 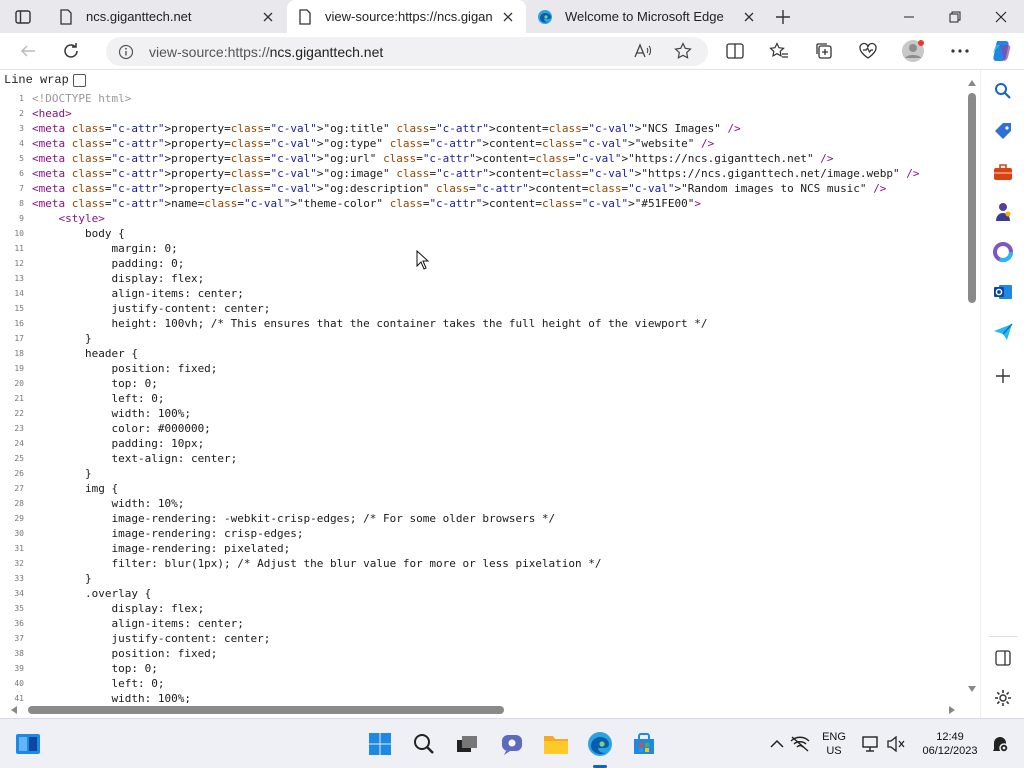 What do you see at coordinates (19, 623) in the screenshot?
I see `line-number: 36` at bounding box center [19, 623].